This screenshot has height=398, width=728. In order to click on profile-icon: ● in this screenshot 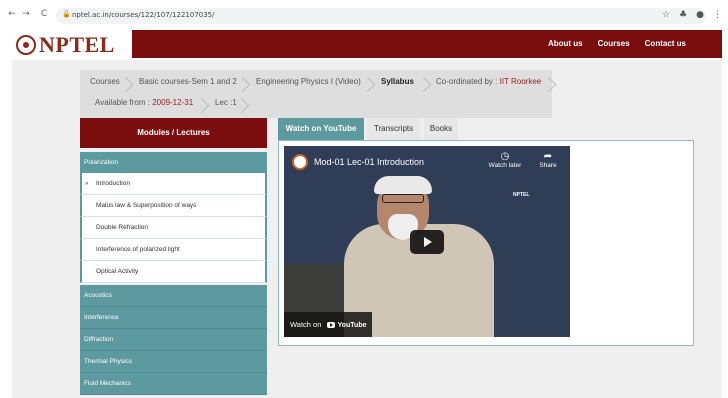, I will do `click(700, 15)`.